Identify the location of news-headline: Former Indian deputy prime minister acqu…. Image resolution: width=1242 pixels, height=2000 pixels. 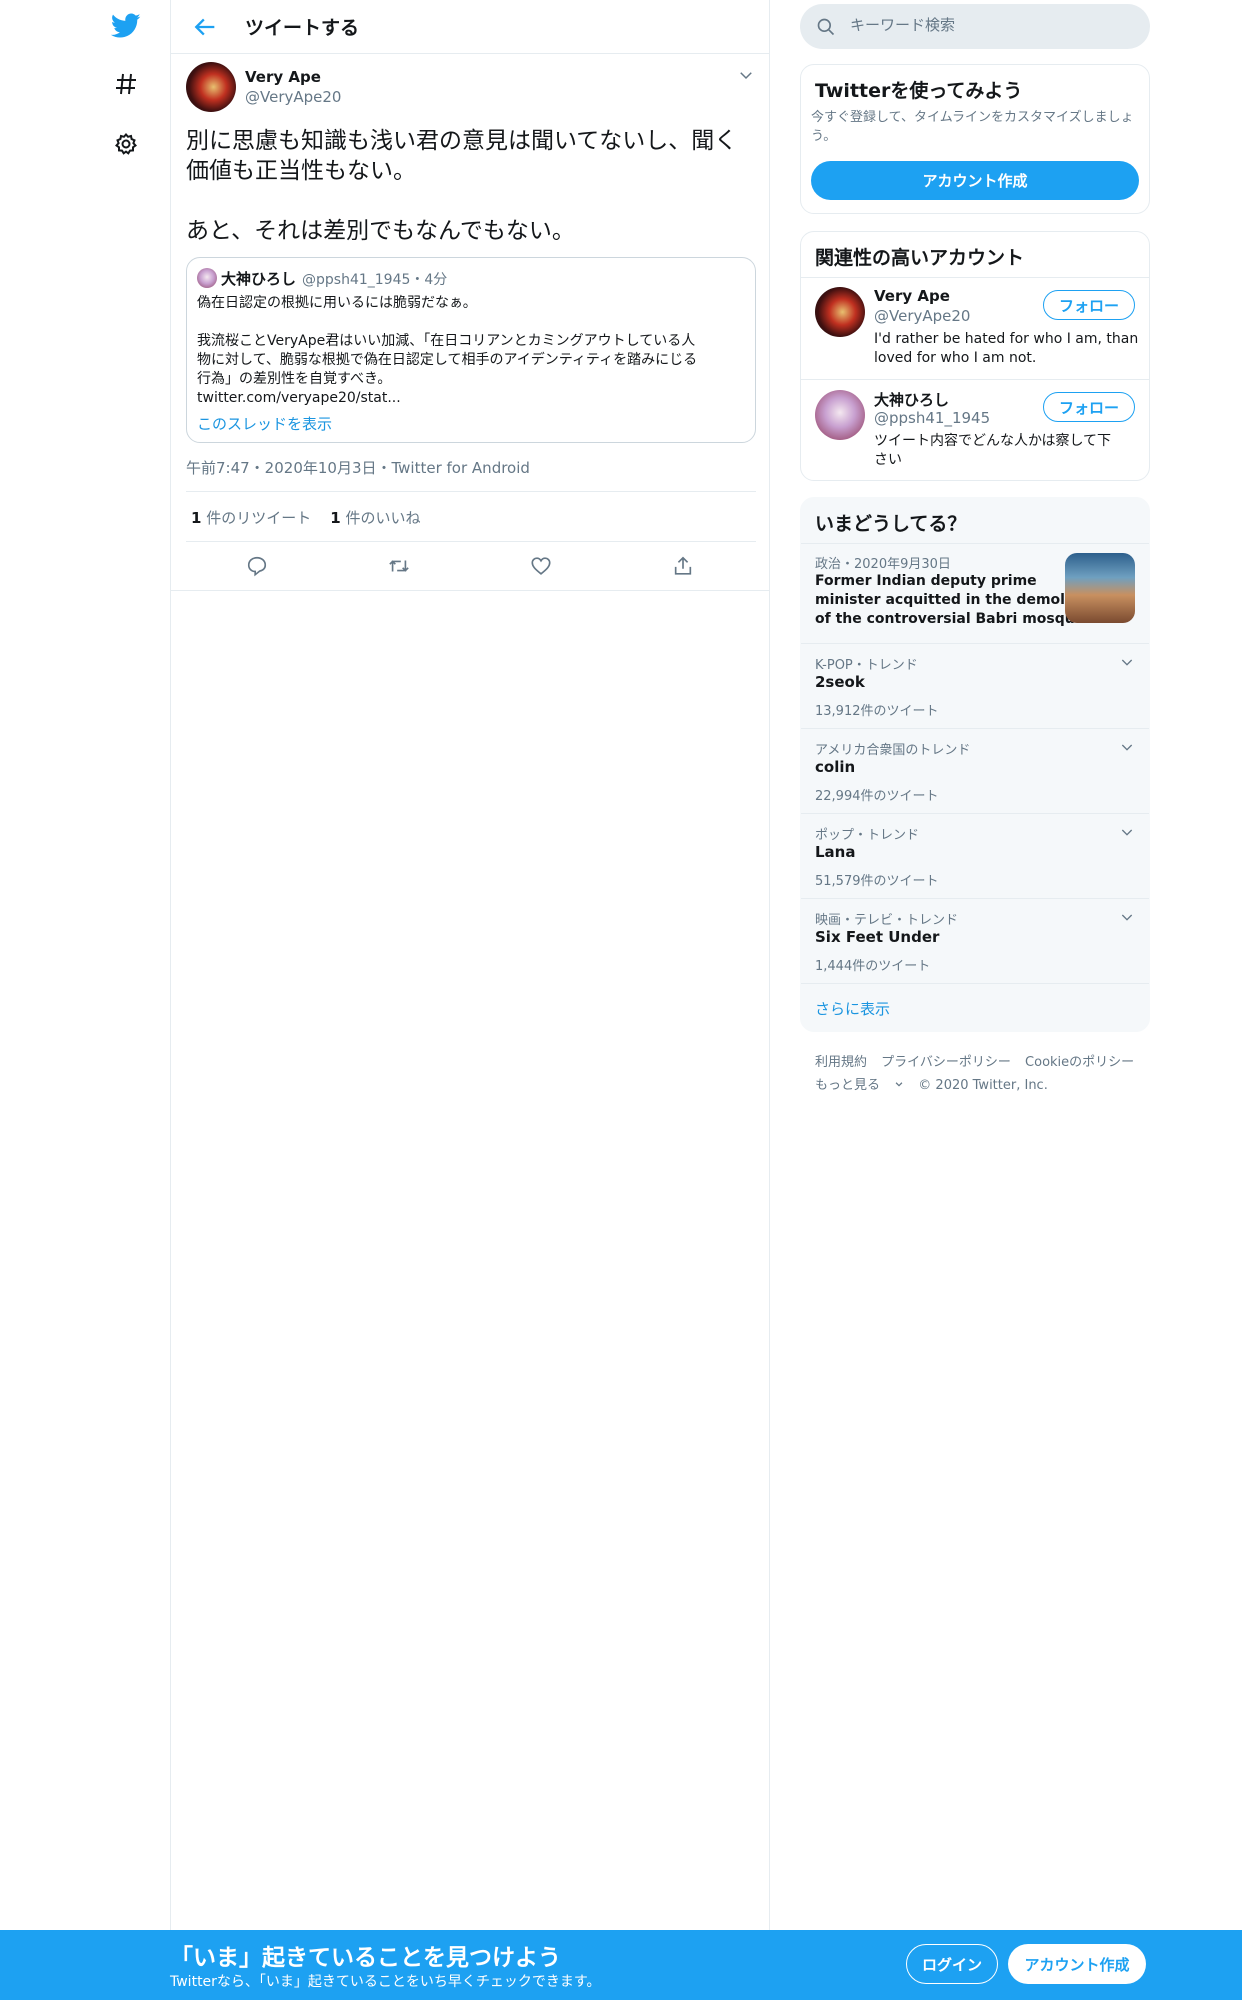
(958, 600).